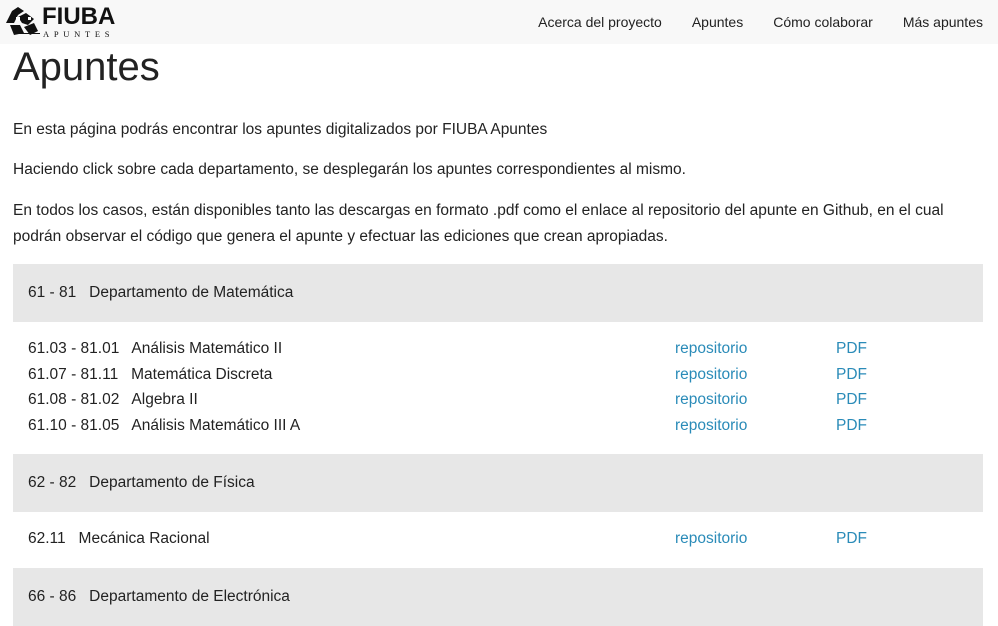  What do you see at coordinates (498, 597) in the screenshot?
I see `dept-header-electronica: 66 - 86 Departamento de Electrónica` at bounding box center [498, 597].